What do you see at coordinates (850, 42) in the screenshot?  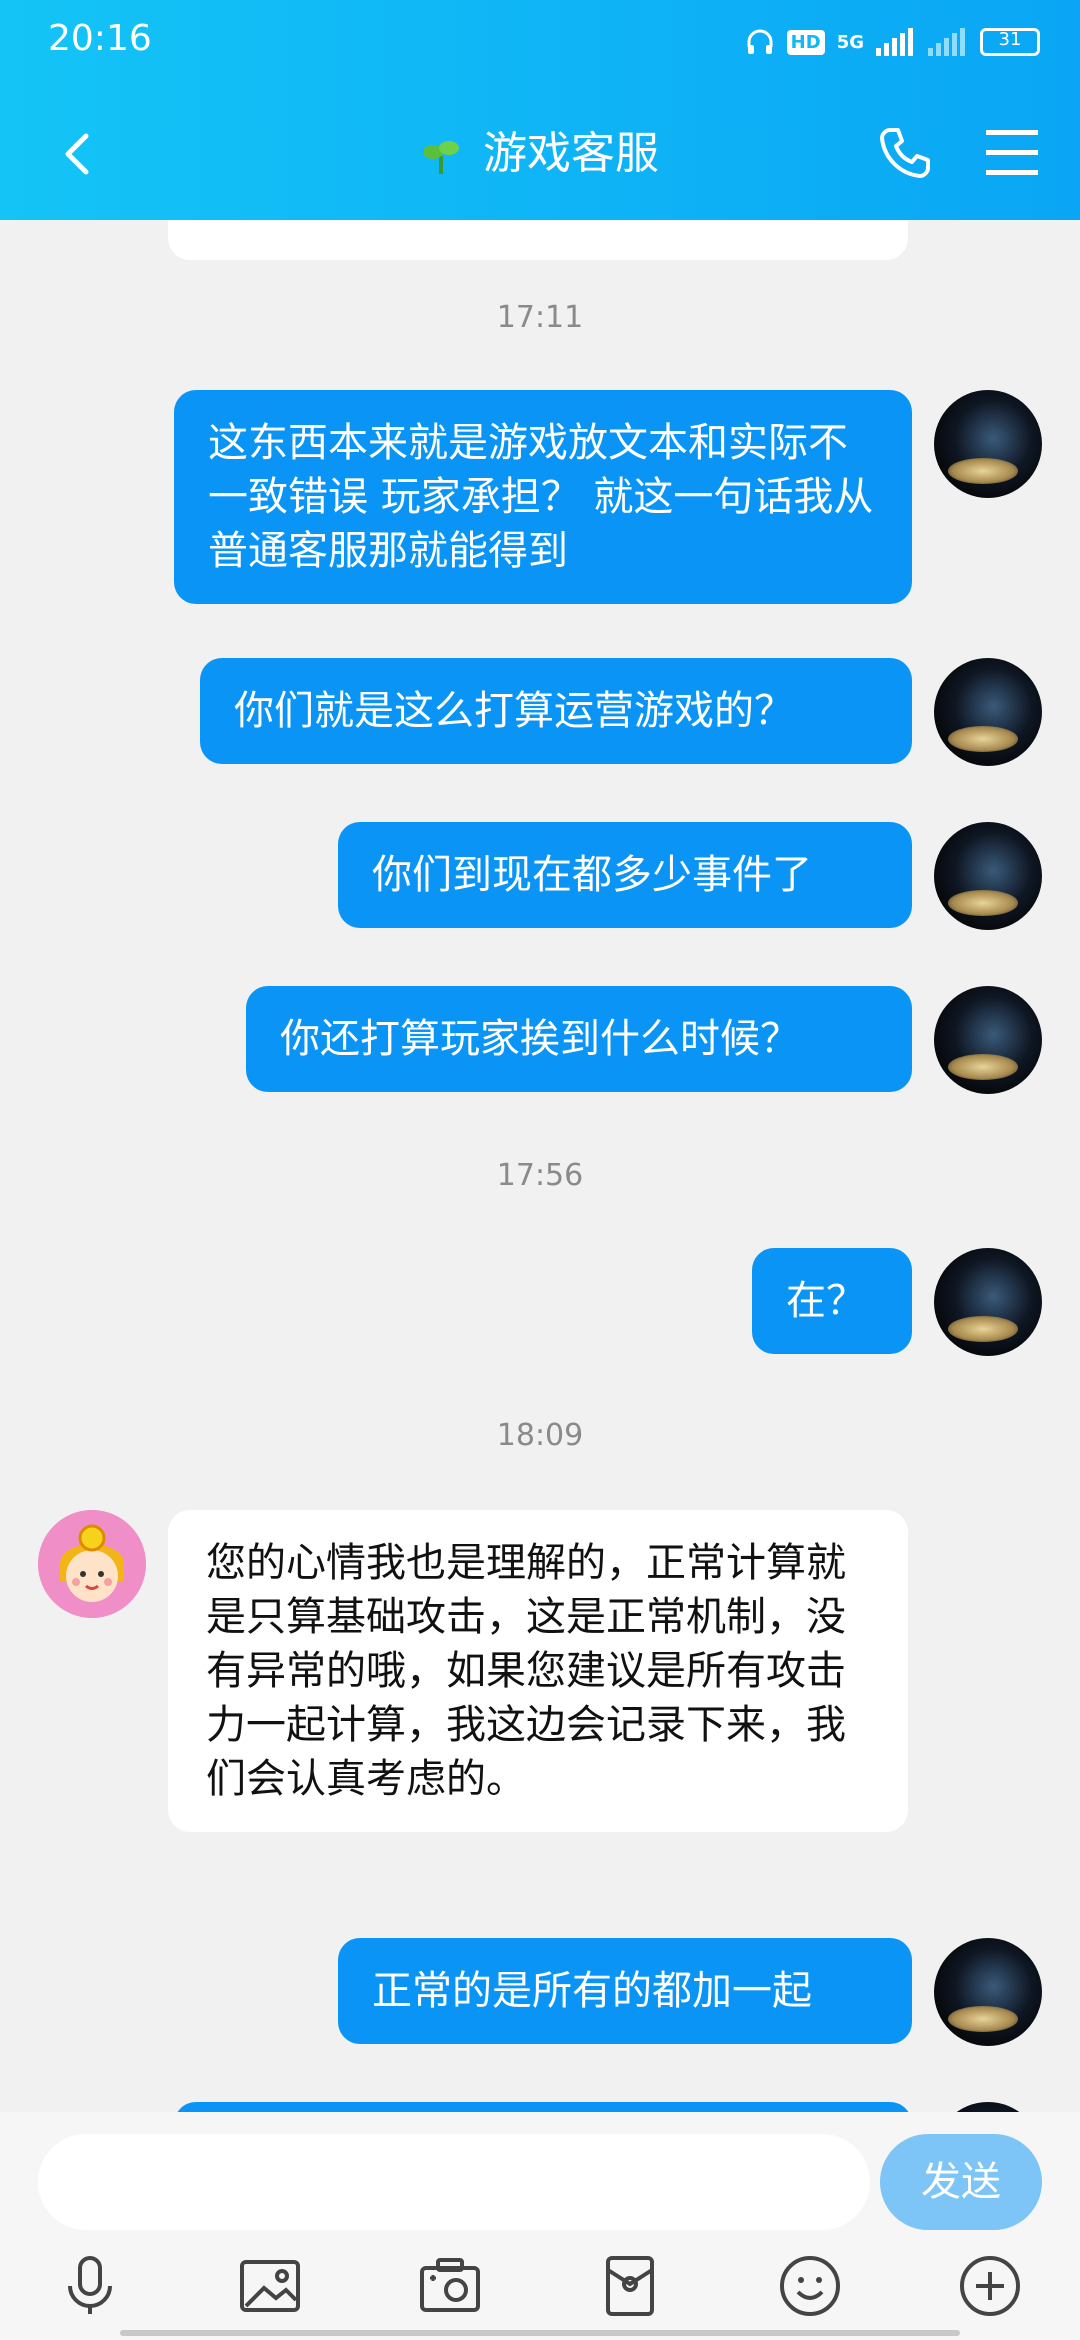 I see `network-label: 5G` at bounding box center [850, 42].